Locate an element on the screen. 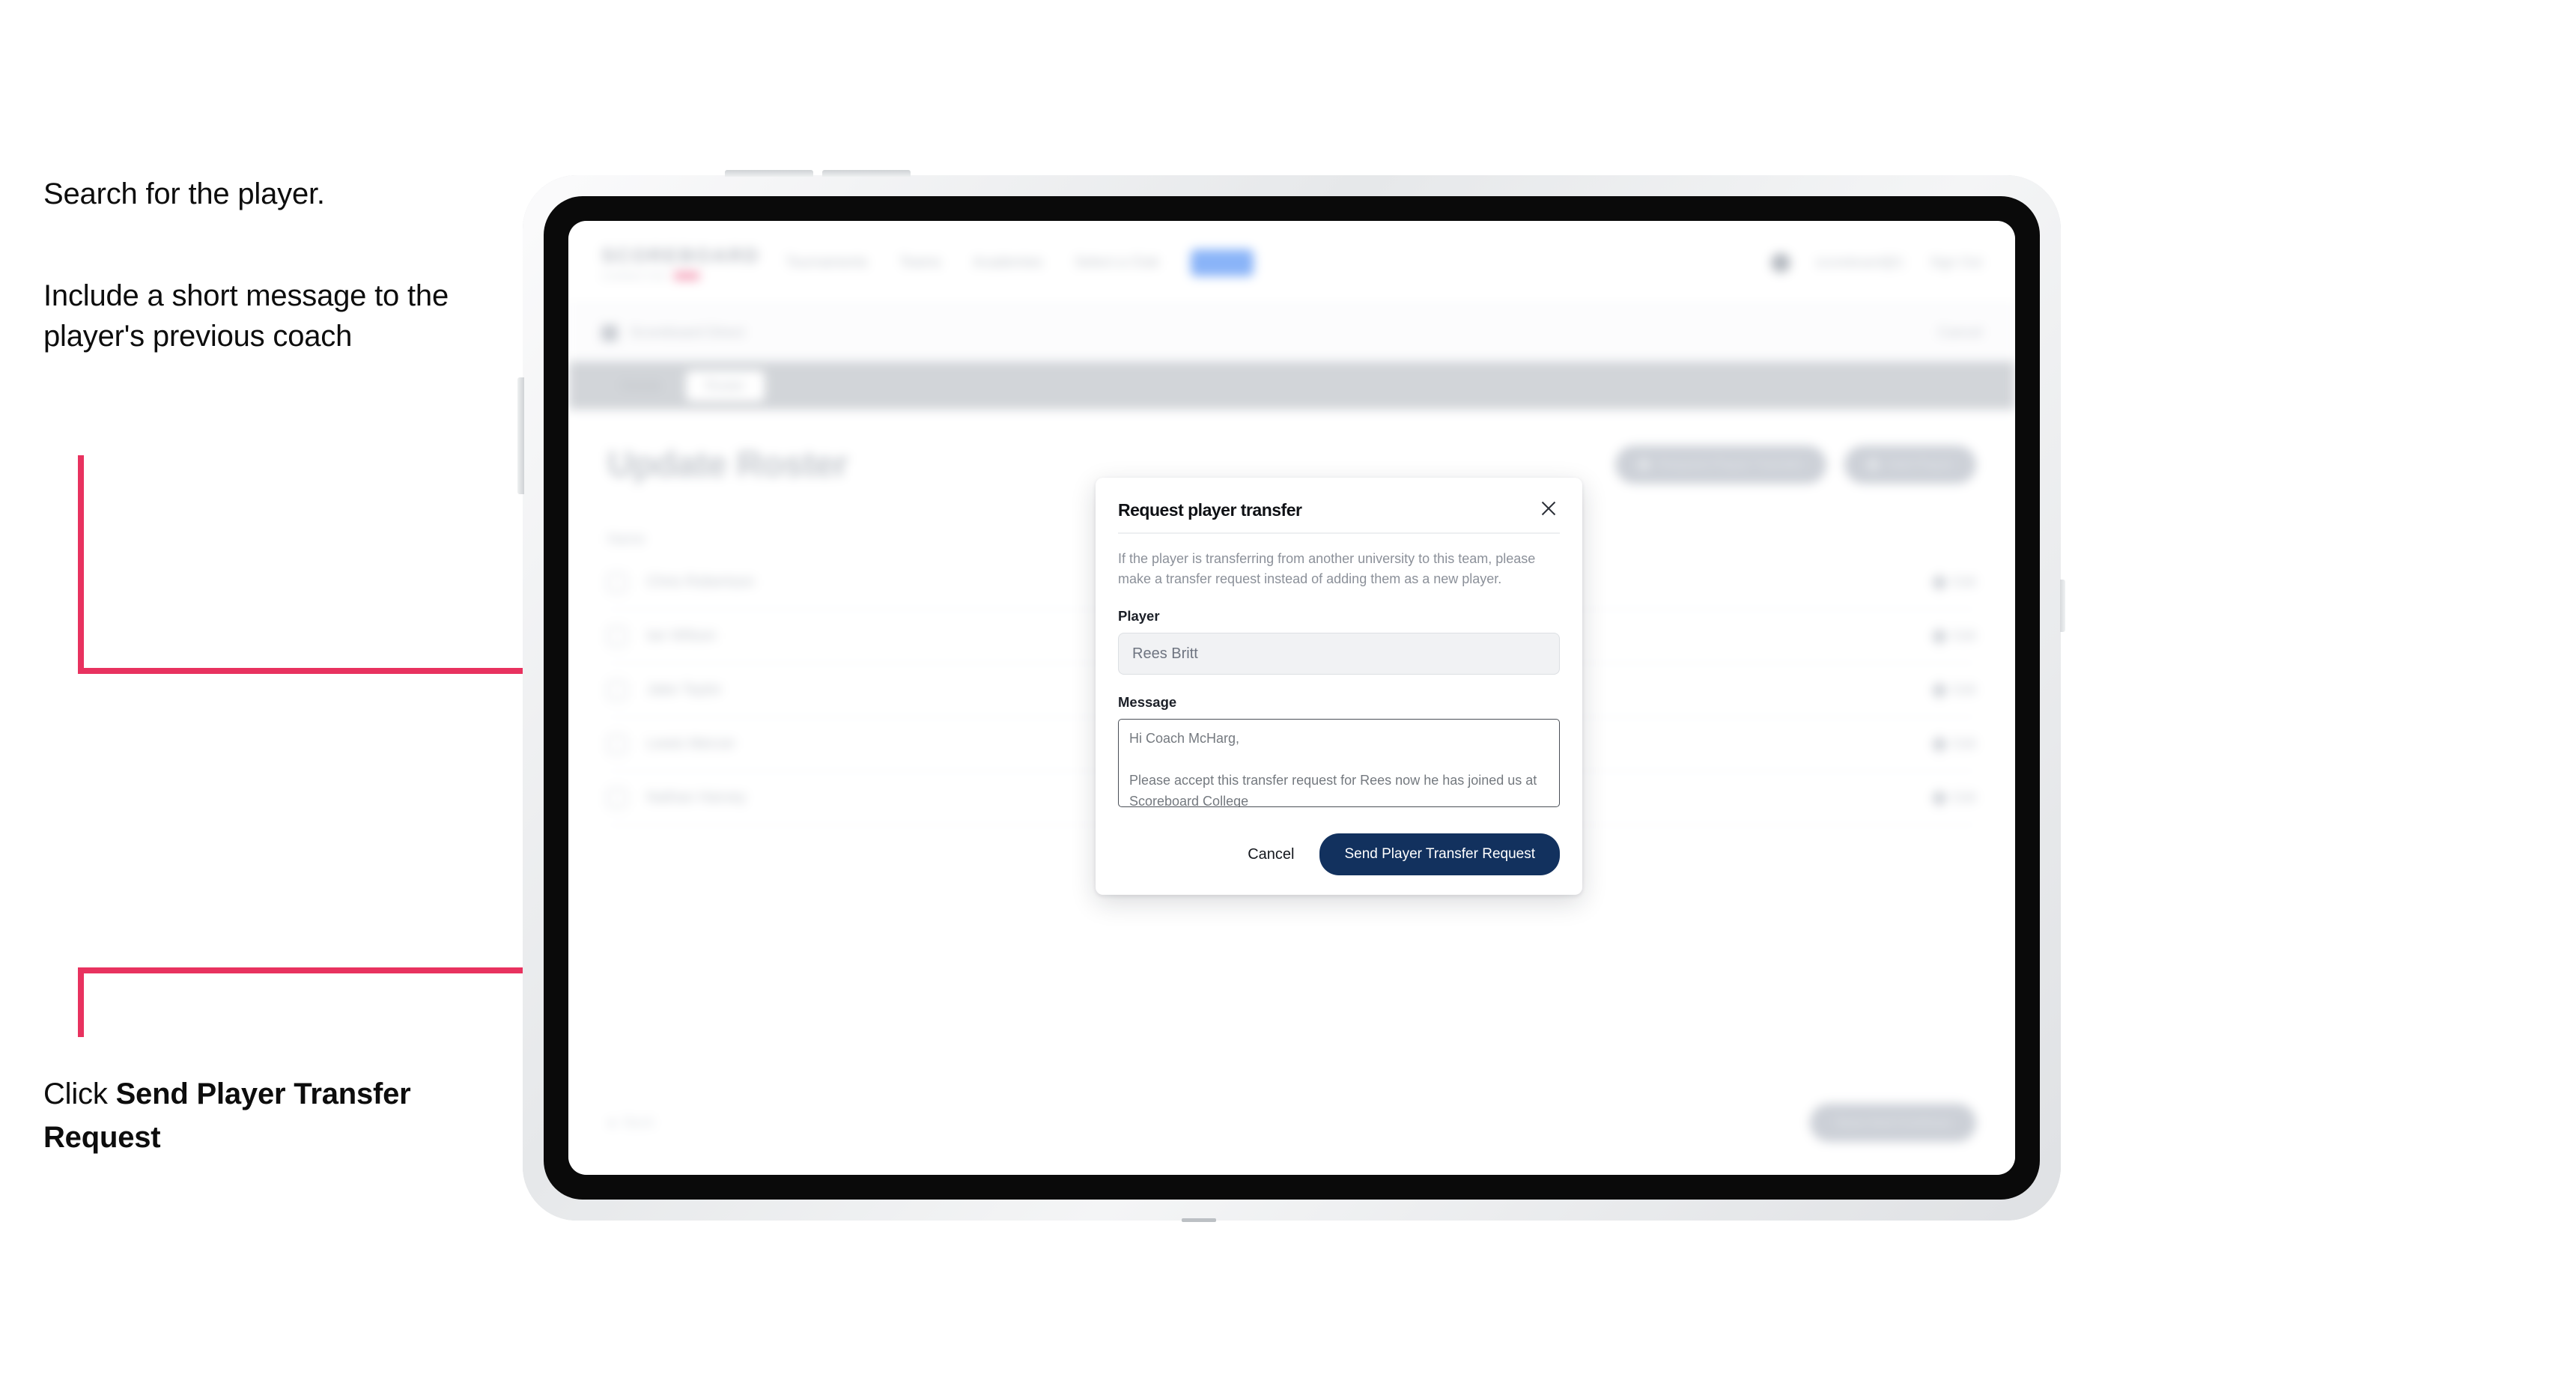 Image resolution: width=2576 pixels, height=1386 pixels. brand-logo: SCOREBOARD CONNECTED is located at coordinates (680, 262).